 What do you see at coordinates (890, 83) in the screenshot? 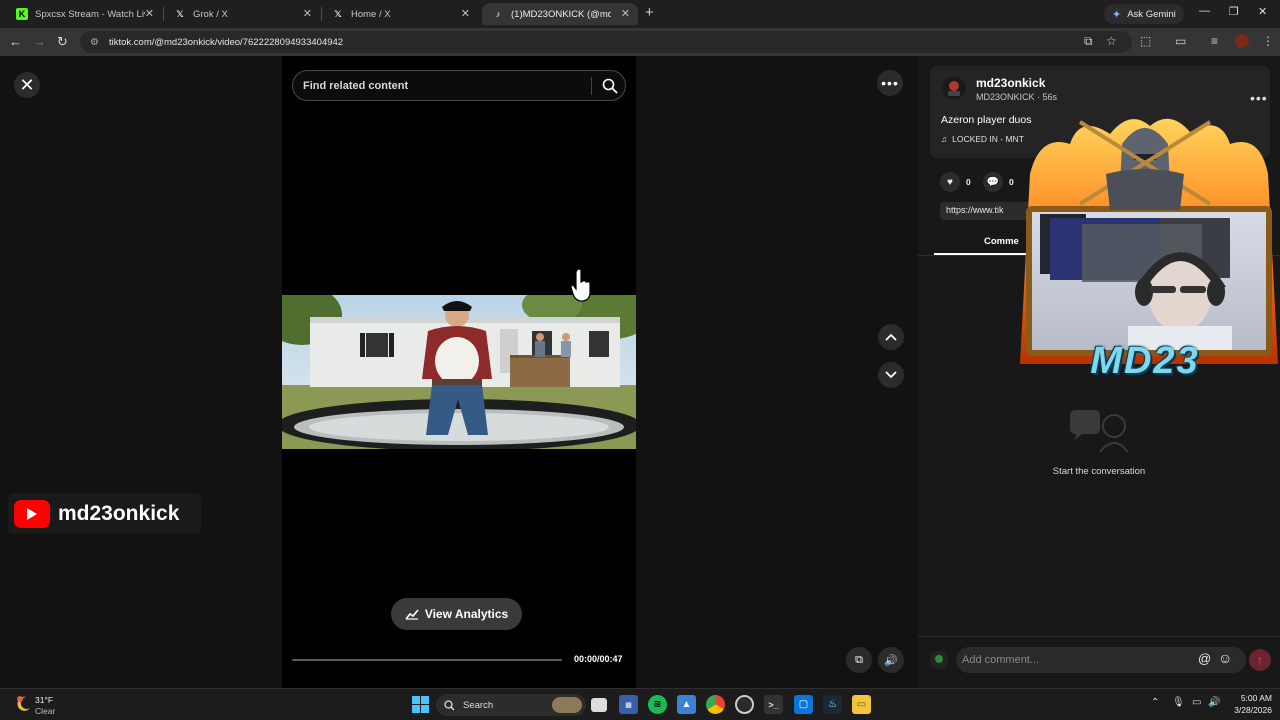
I see `more-options-icon: •••` at bounding box center [890, 83].